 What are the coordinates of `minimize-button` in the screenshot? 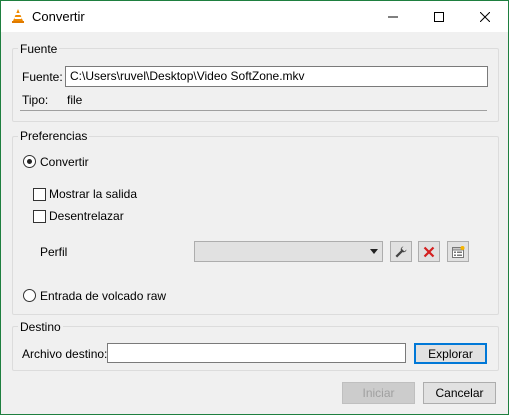 It's located at (393, 16).